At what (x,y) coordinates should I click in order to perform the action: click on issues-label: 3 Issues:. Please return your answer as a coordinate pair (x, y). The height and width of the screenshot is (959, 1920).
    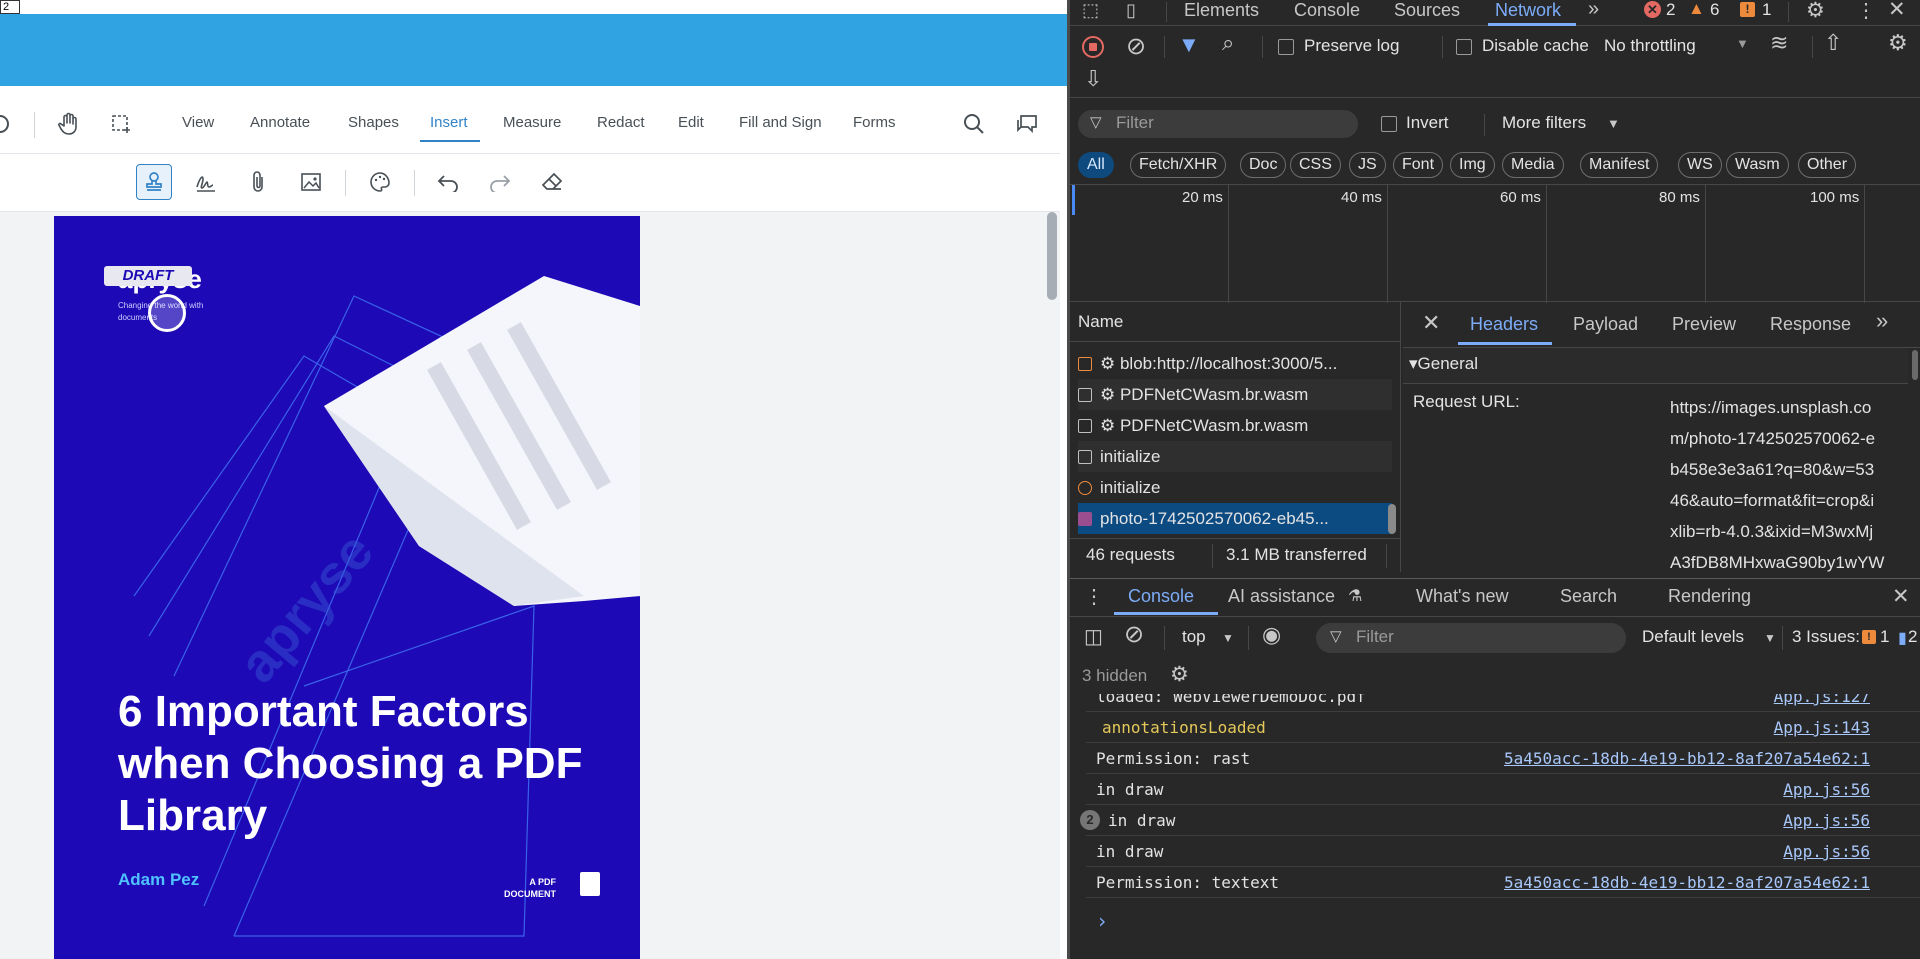
    Looking at the image, I should click on (1826, 637).